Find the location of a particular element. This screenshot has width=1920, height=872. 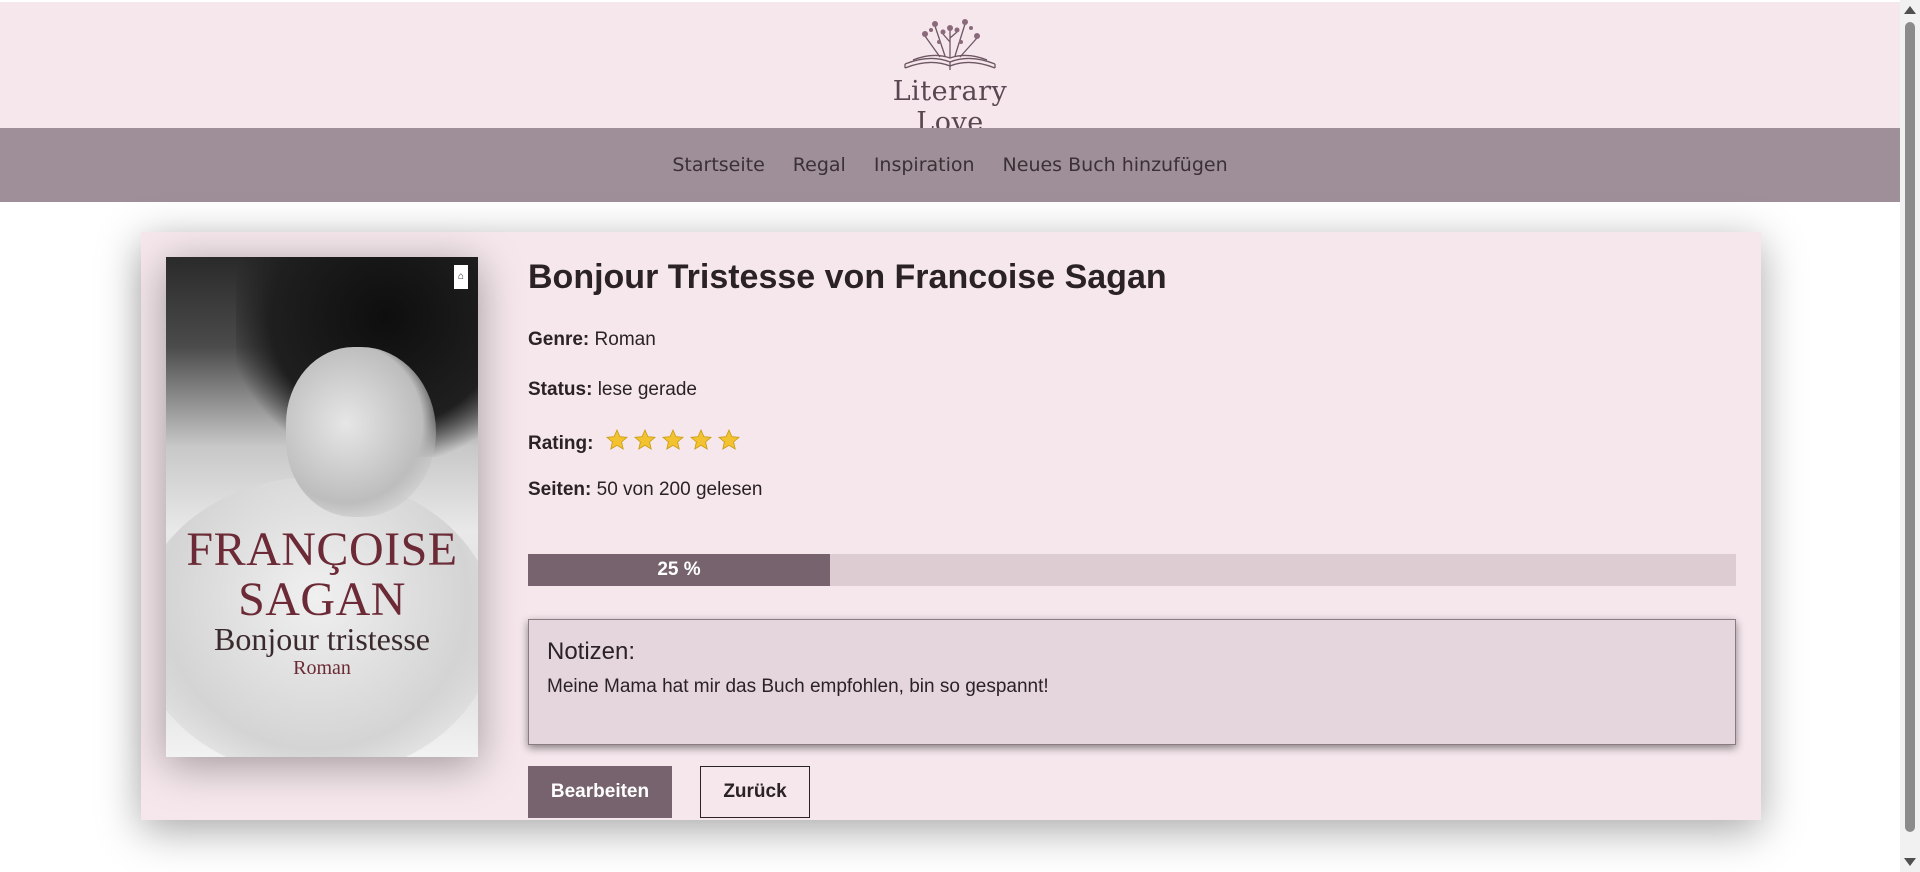

cover-title: Bonjour tristesse is located at coordinates (322, 639).